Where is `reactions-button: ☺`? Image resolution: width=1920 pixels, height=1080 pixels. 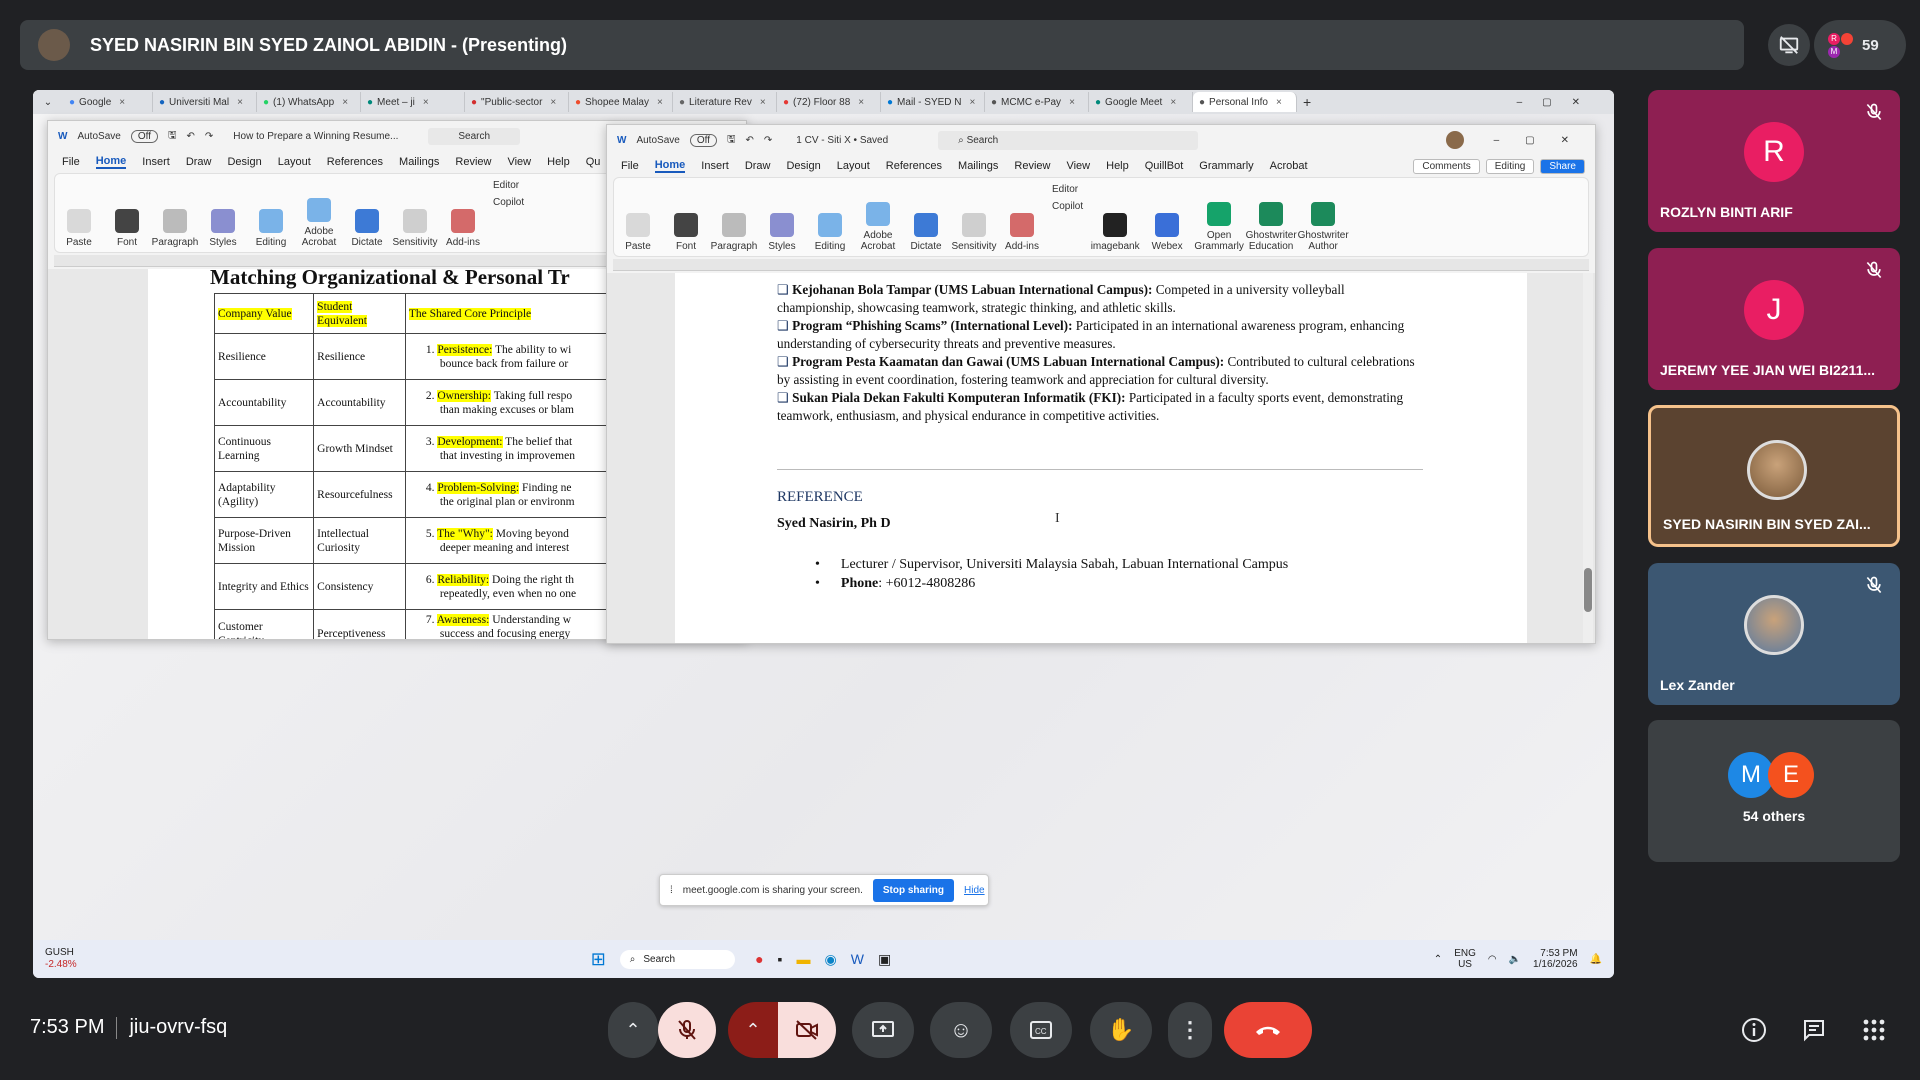 reactions-button: ☺ is located at coordinates (961, 1030).